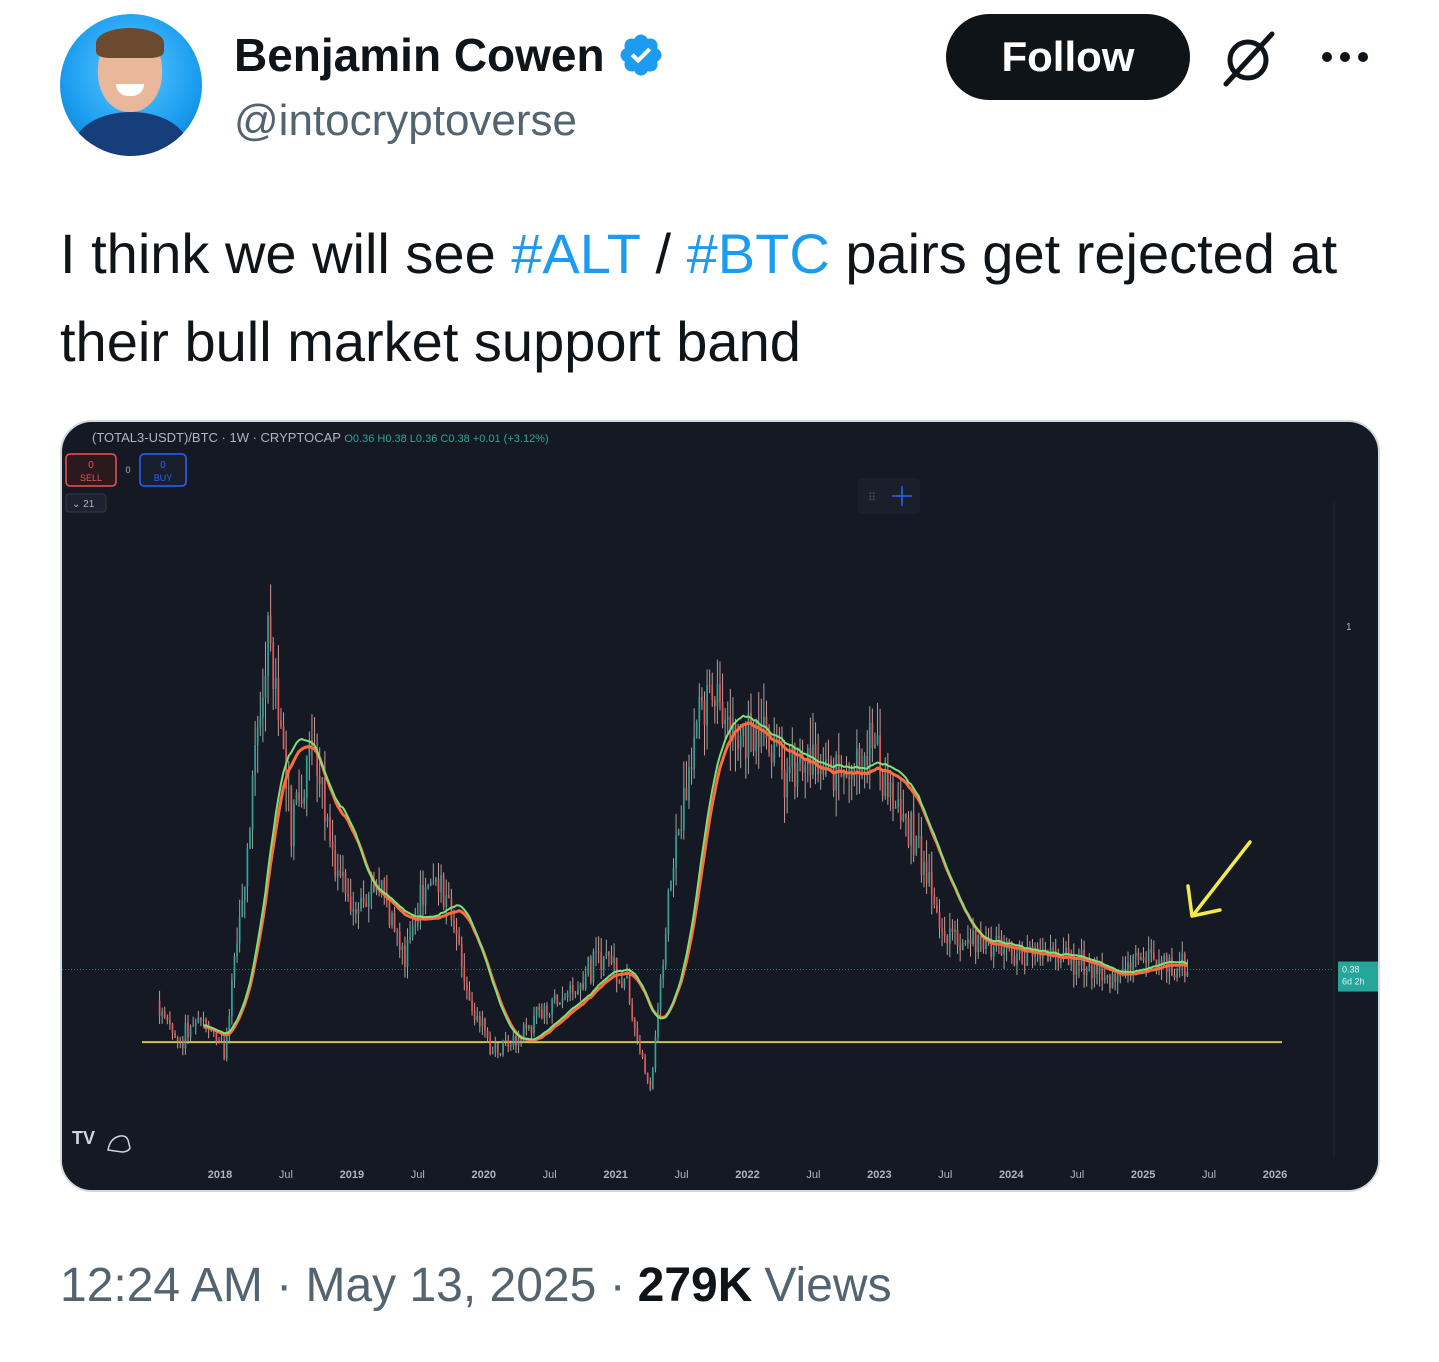 The image size is (1439, 1362). What do you see at coordinates (131, 85) in the screenshot?
I see `avatar` at bounding box center [131, 85].